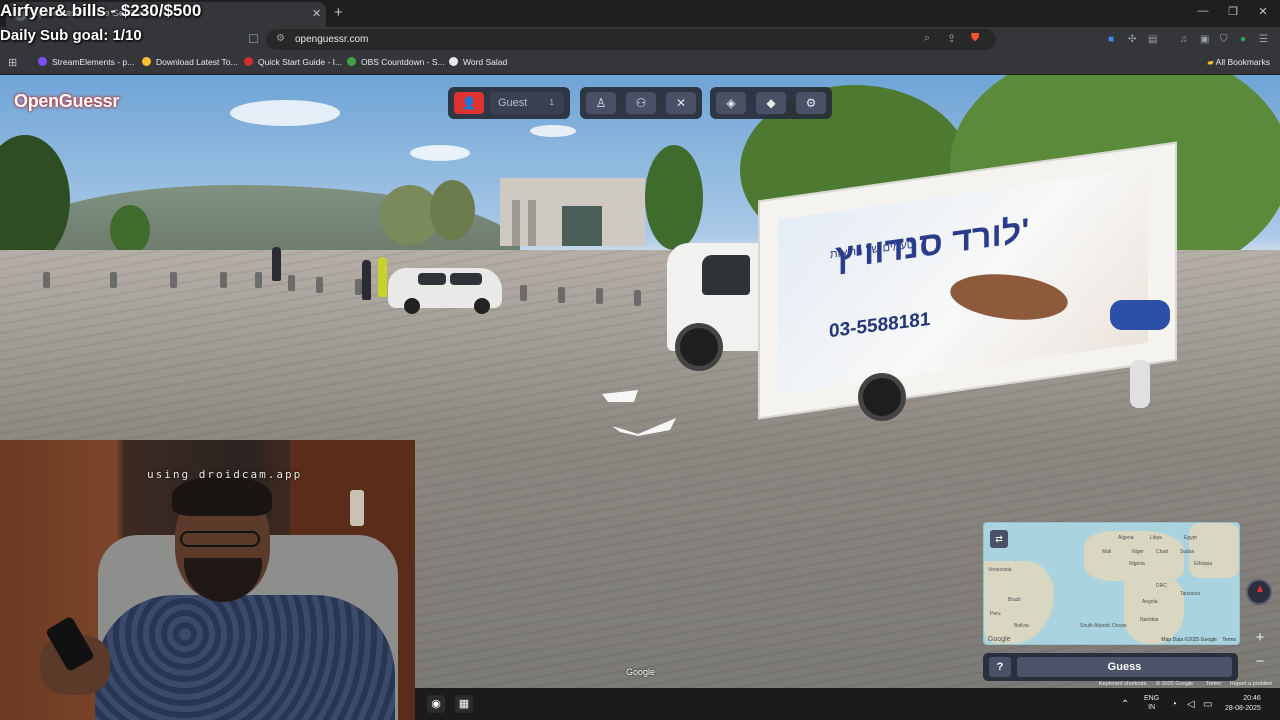 This screenshot has height=720, width=1280. What do you see at coordinates (1203, 564) in the screenshot?
I see `map-label: Ethiopia` at bounding box center [1203, 564].